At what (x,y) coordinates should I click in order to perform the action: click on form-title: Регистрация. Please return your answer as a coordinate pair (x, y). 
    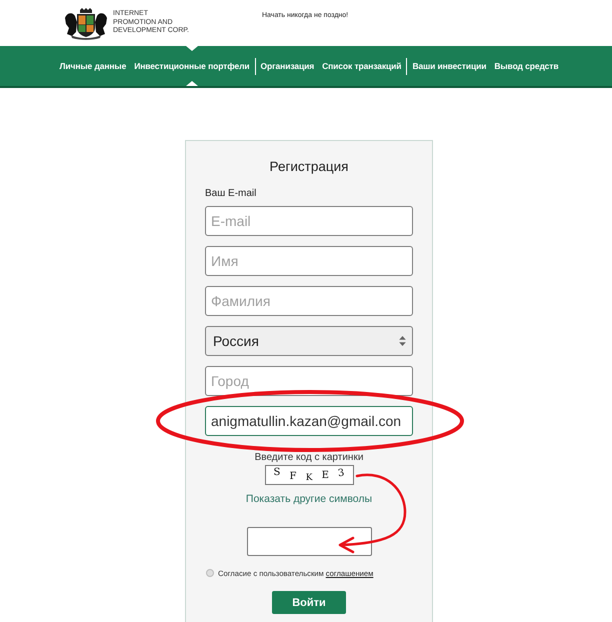
    Looking at the image, I should click on (309, 167).